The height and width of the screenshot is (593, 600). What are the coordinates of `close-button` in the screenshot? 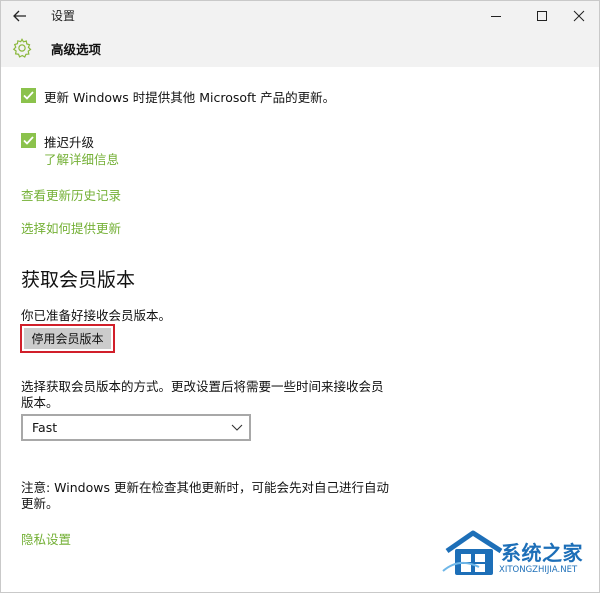 It's located at (578, 16).